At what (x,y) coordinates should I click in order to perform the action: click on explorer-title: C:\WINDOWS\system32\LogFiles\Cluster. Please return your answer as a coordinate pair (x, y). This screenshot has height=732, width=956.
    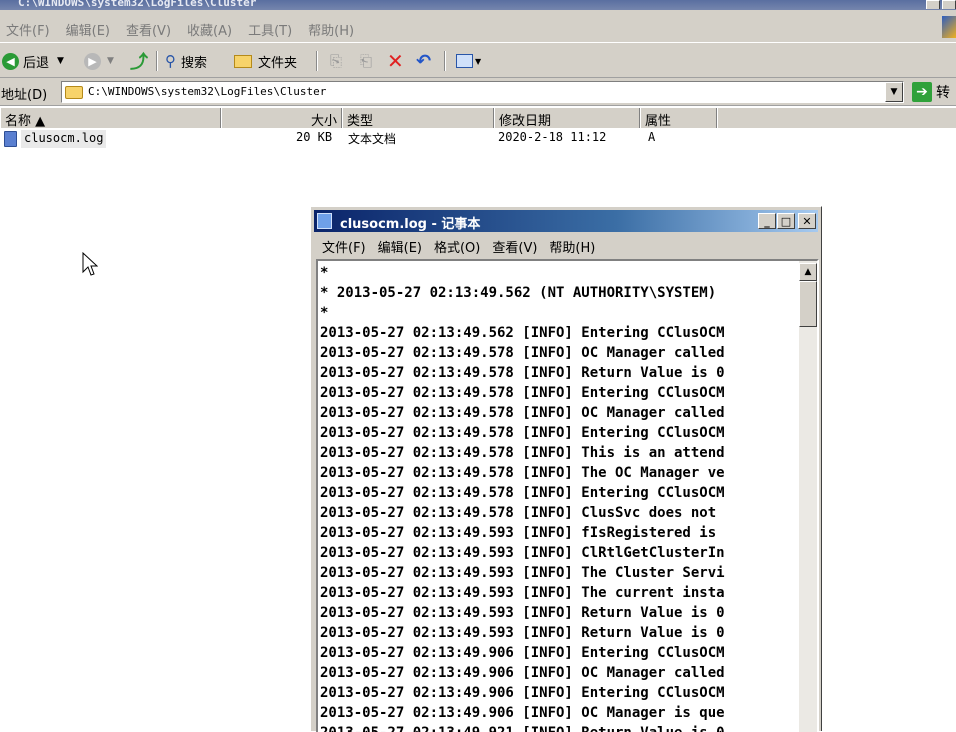
    Looking at the image, I should click on (137, 4).